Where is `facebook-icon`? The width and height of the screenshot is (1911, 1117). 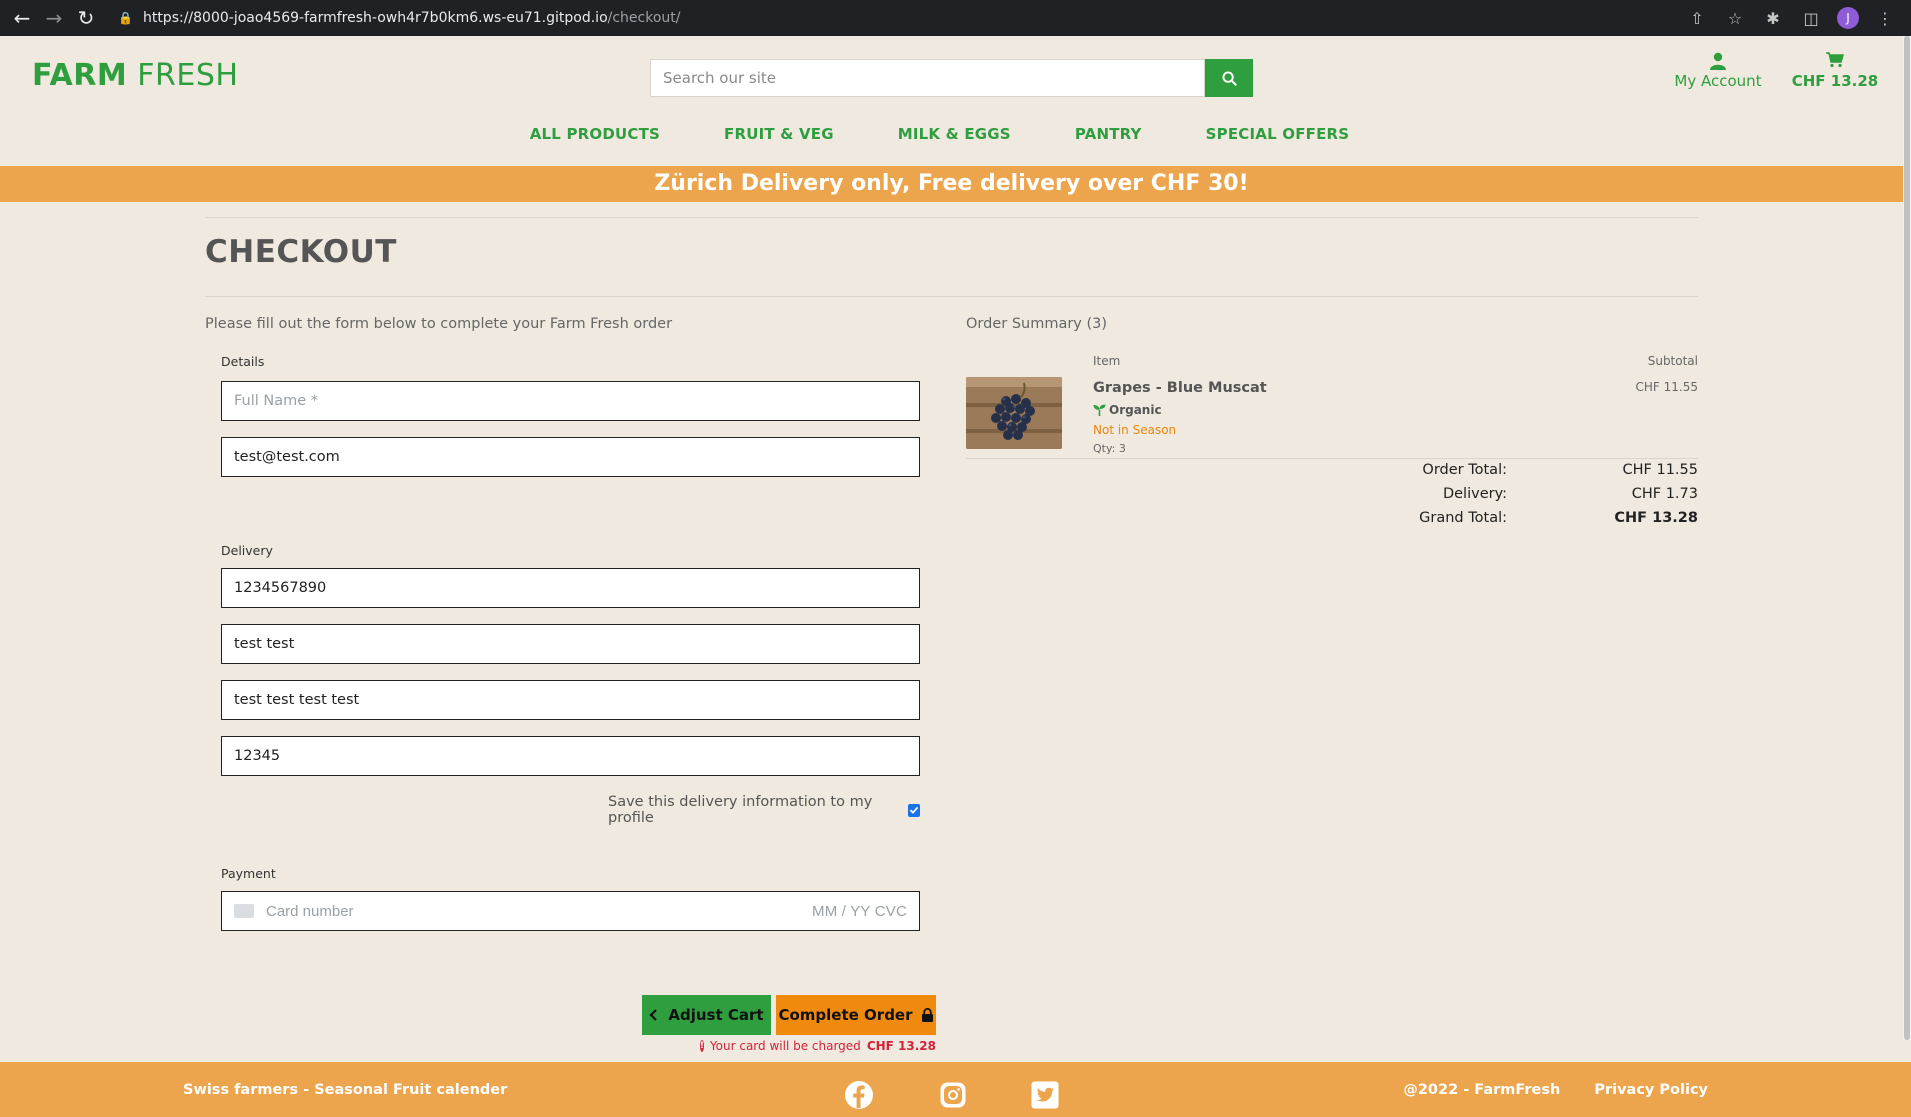 facebook-icon is located at coordinates (859, 1095).